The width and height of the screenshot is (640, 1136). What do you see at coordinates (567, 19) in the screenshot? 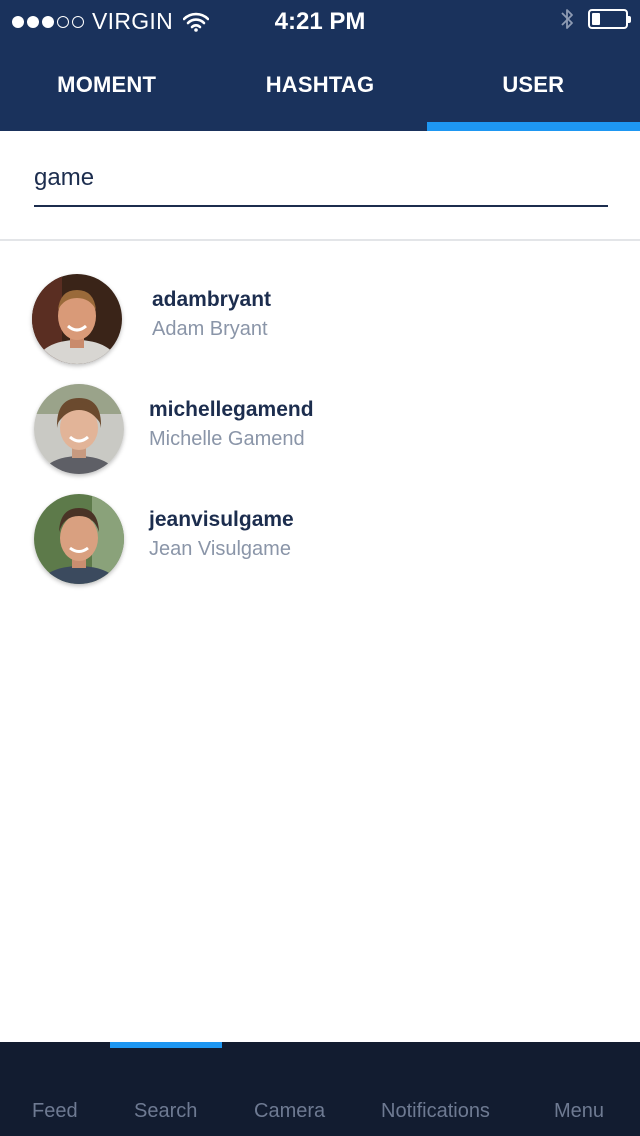
I see `bluetooth-icon` at bounding box center [567, 19].